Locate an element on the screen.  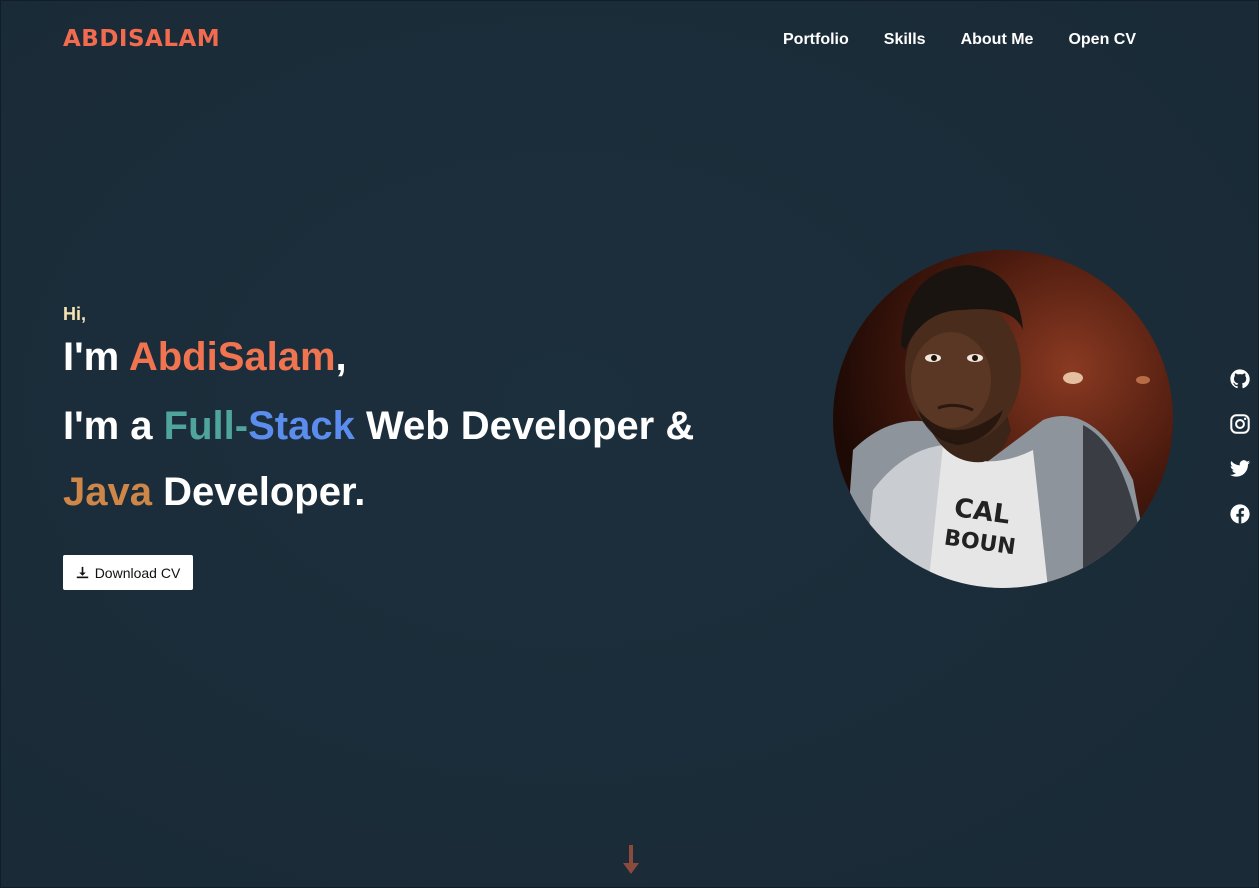
main-nav: Portfolio Skills About Me Open CV is located at coordinates (977, 40).